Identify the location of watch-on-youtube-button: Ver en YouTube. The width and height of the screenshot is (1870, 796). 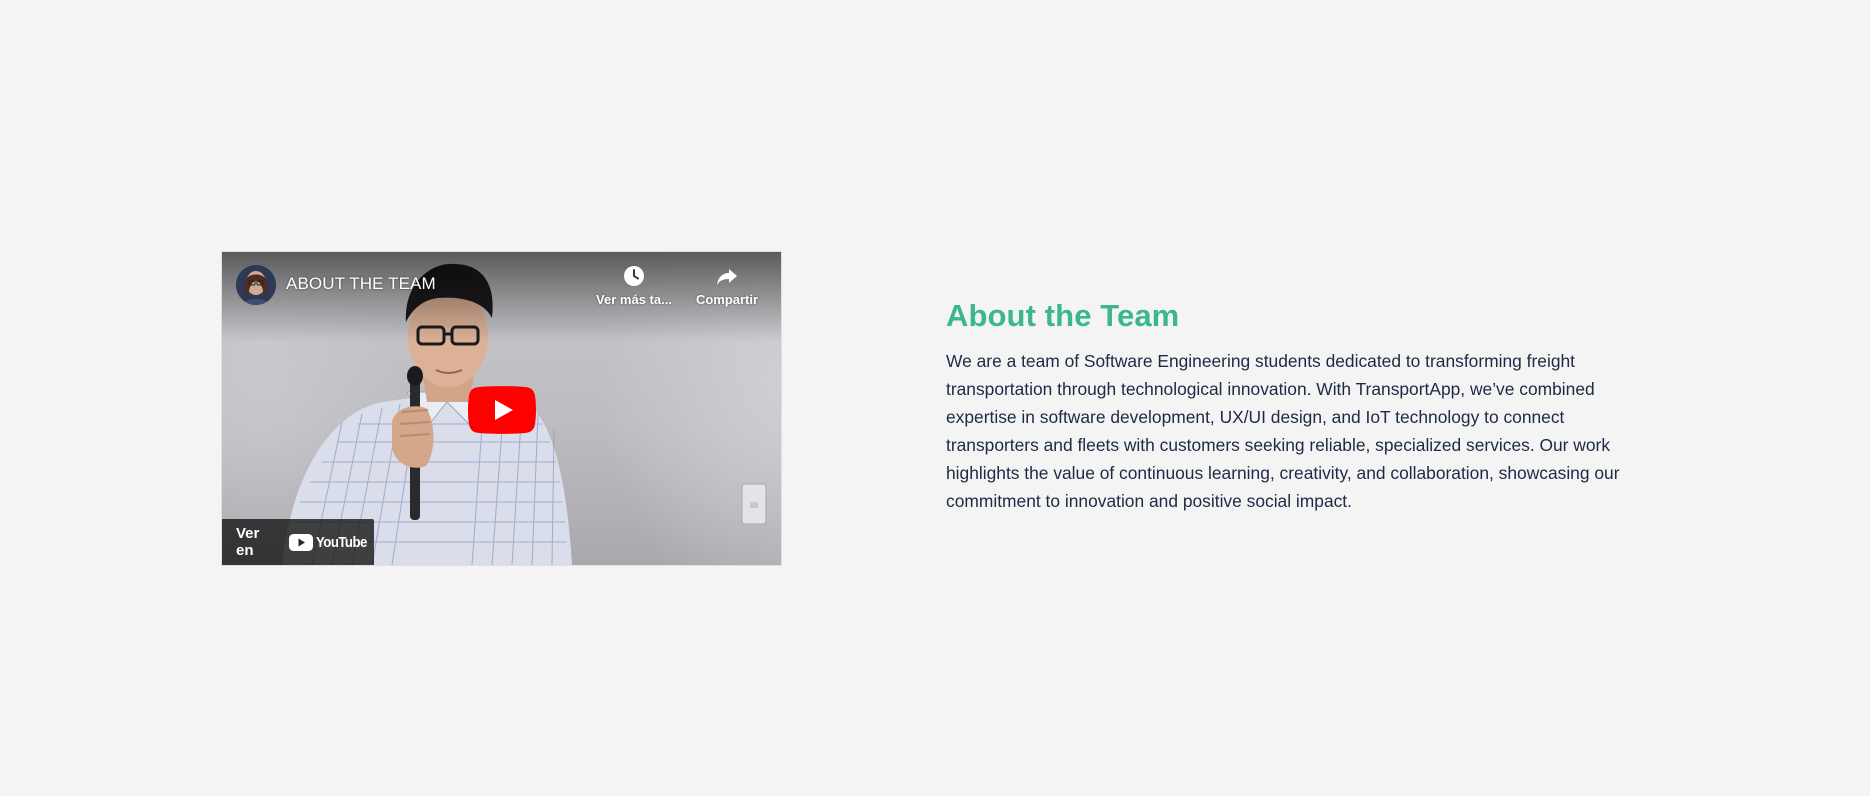
(298, 542).